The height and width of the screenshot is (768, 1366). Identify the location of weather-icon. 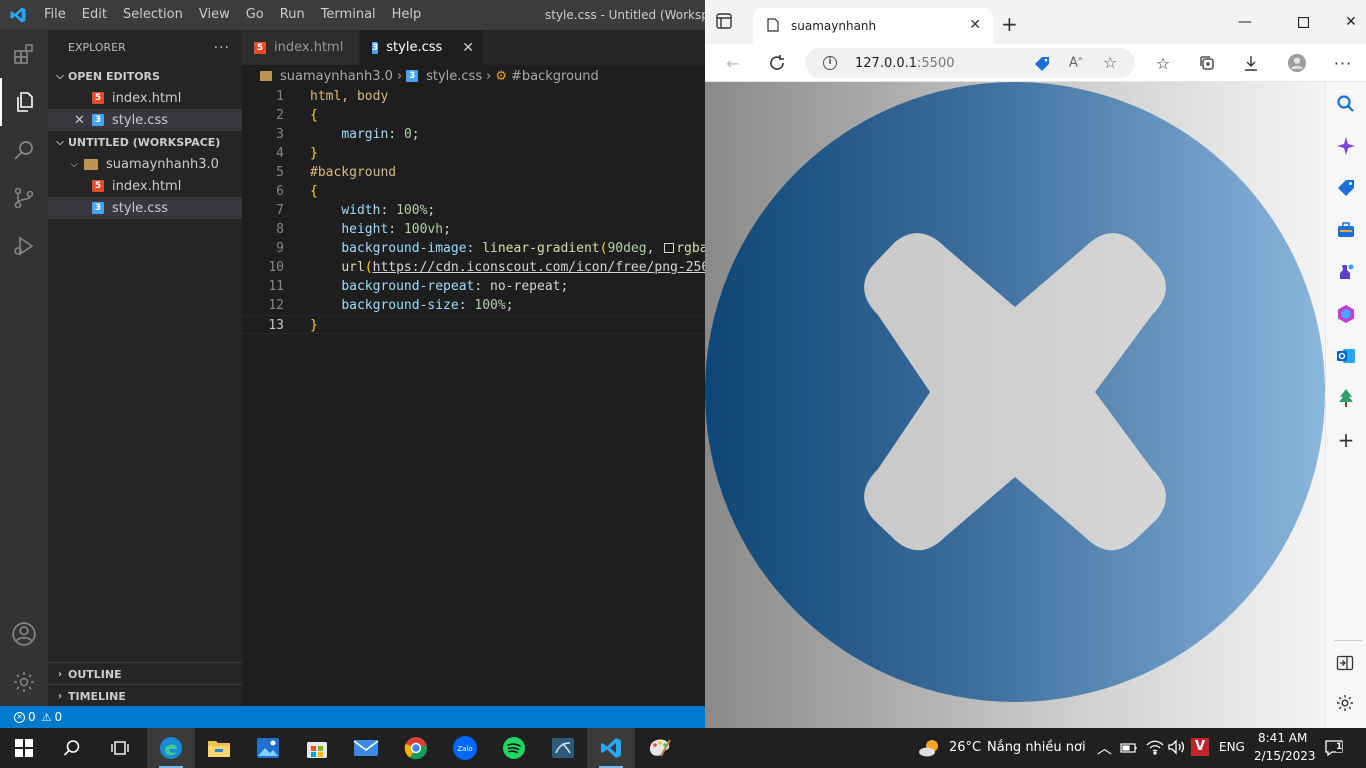
(930, 750).